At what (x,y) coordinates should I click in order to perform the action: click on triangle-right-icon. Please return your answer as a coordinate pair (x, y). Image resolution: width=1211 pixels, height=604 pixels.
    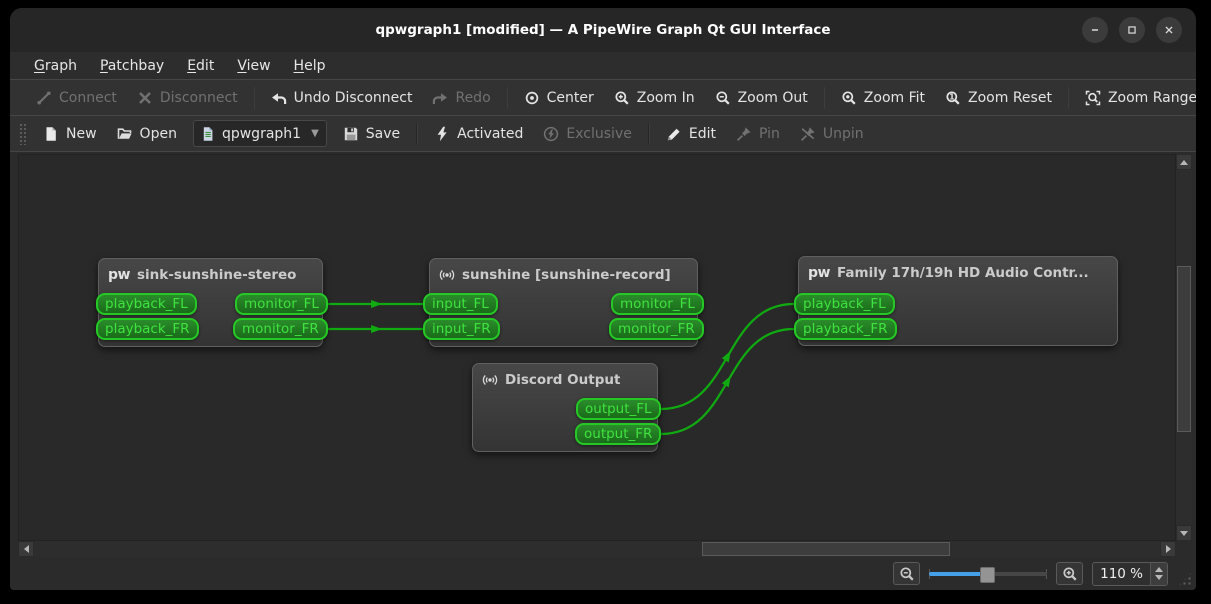
    Looking at the image, I should click on (1168, 549).